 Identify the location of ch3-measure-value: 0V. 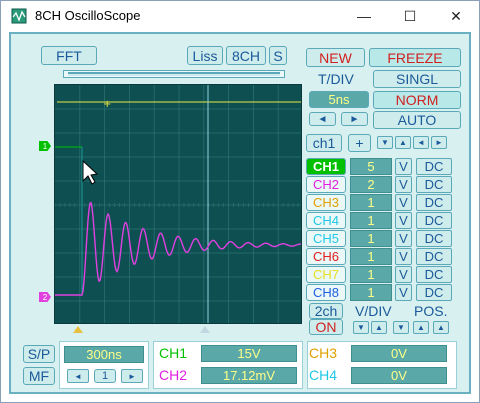
(399, 353).